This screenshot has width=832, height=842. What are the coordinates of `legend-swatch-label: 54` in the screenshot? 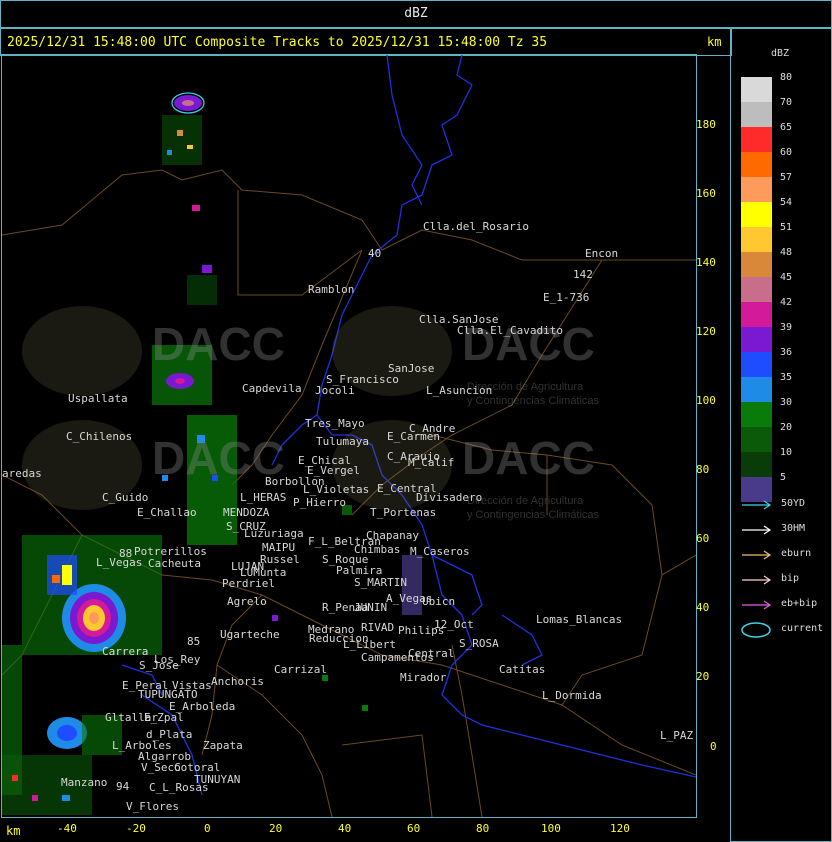 It's located at (786, 202).